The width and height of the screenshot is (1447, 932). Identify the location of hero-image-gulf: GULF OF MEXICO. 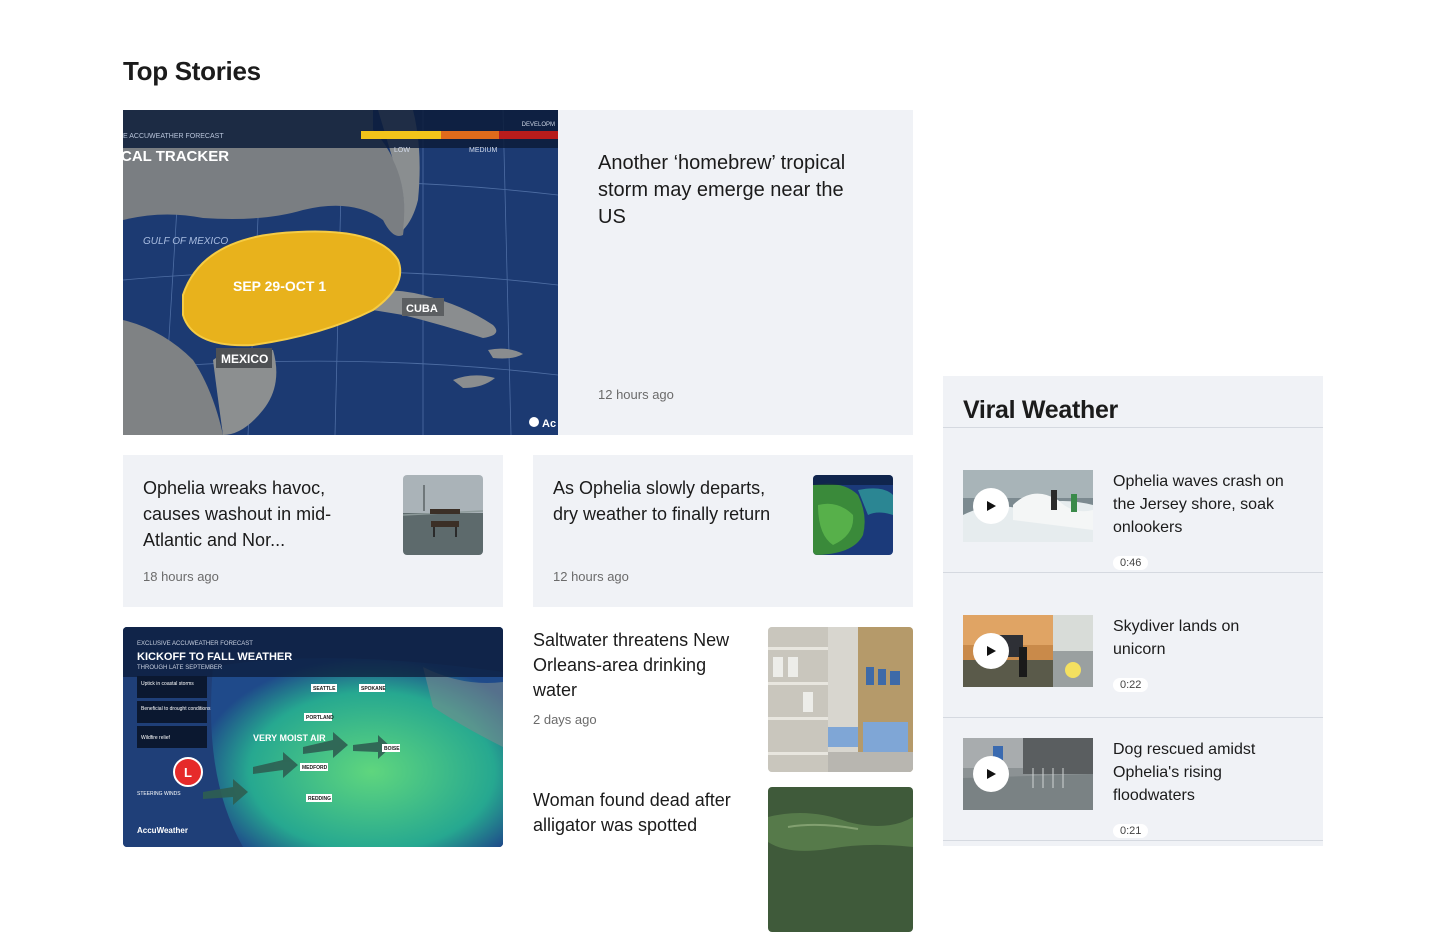
(185, 241).